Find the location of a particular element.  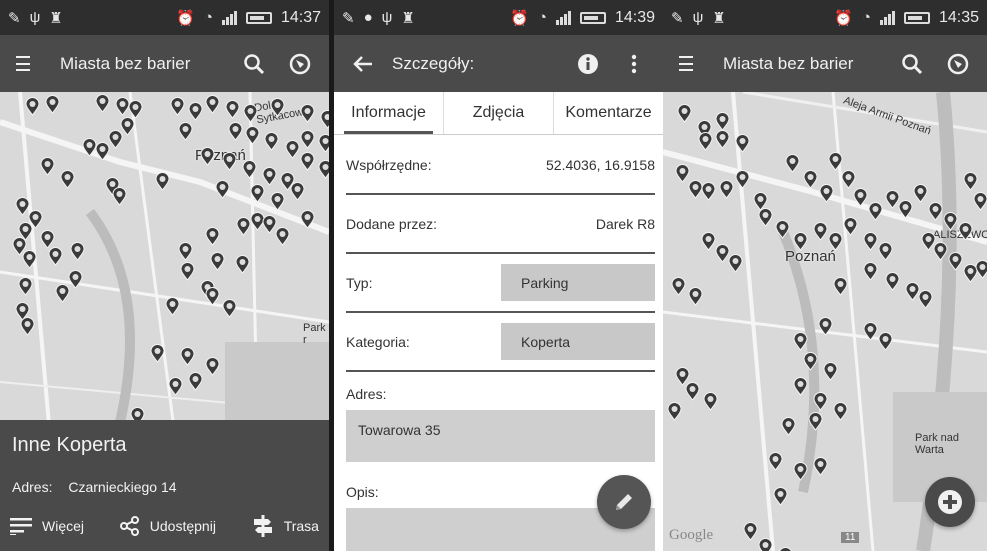

category-select: Koperta is located at coordinates (578, 341).